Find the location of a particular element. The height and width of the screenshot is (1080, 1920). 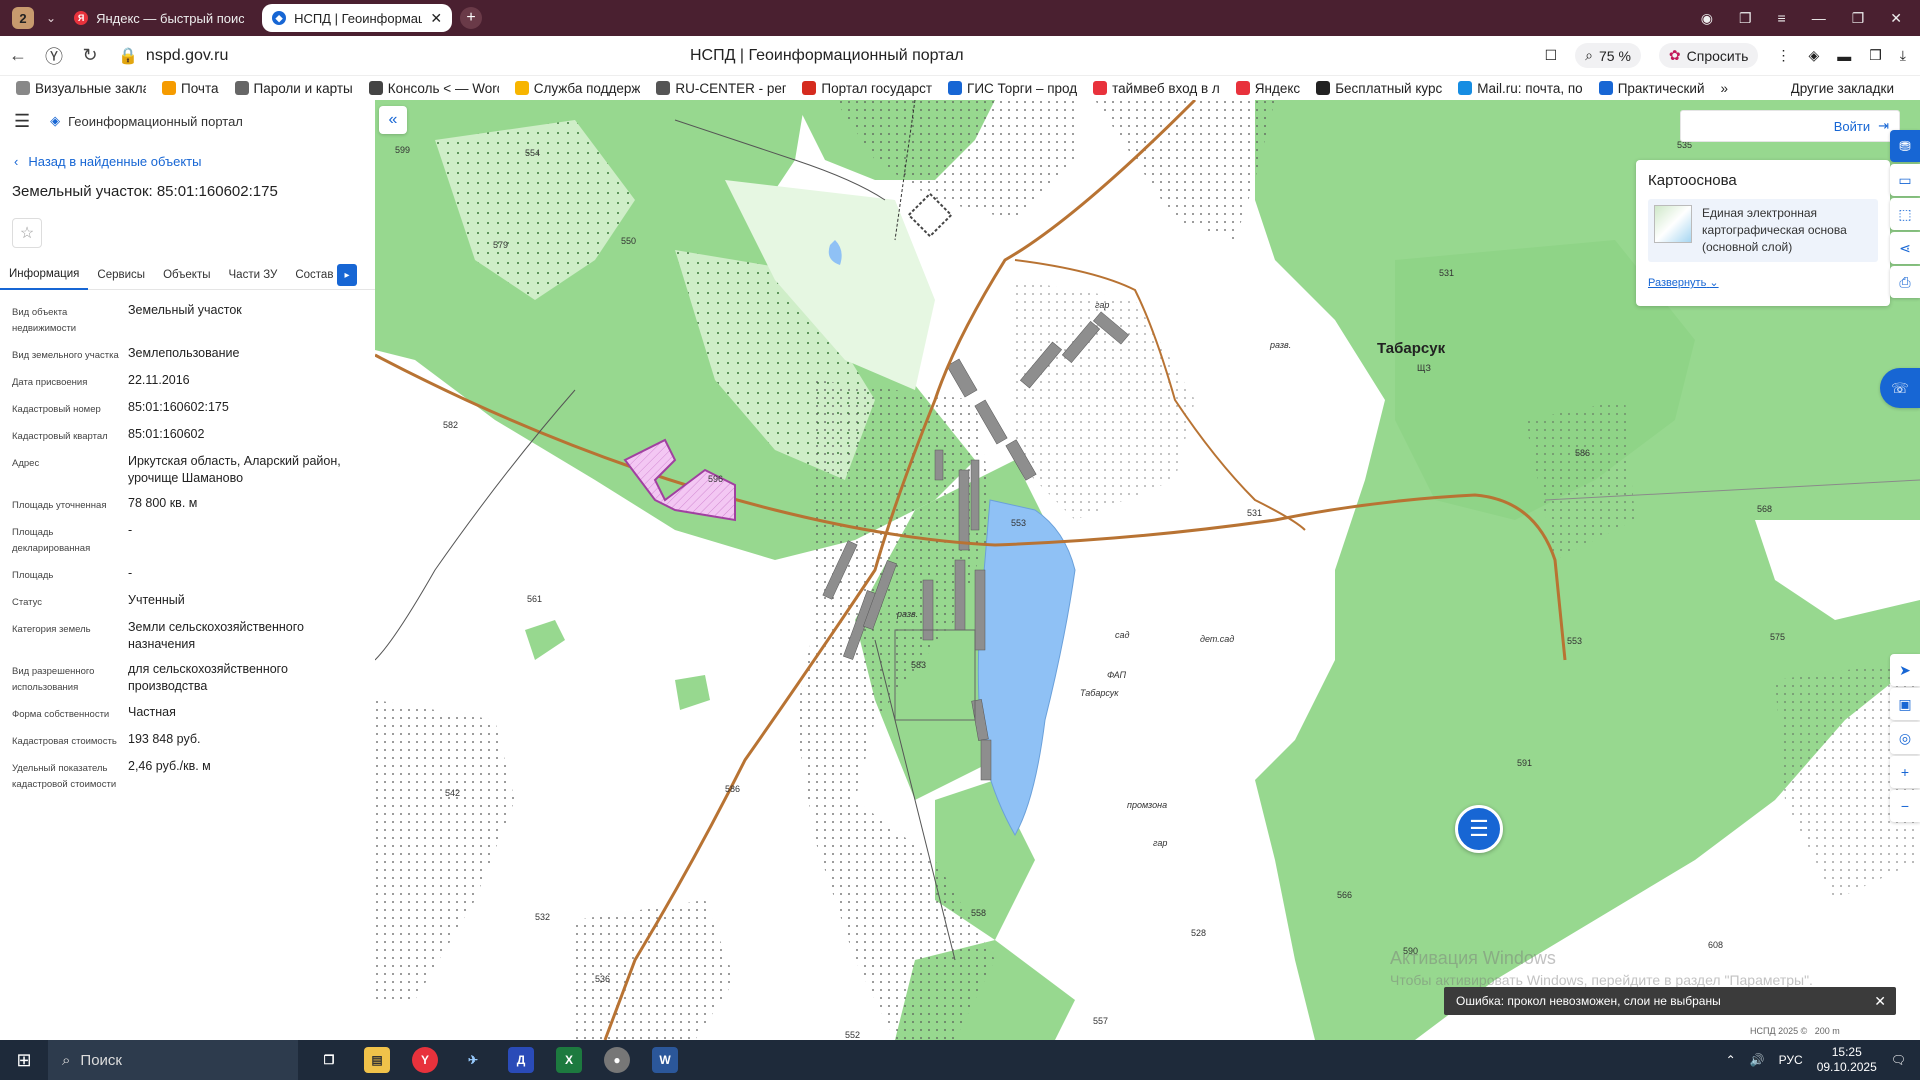

profile-icon: ◉ is located at coordinates (1707, 18).